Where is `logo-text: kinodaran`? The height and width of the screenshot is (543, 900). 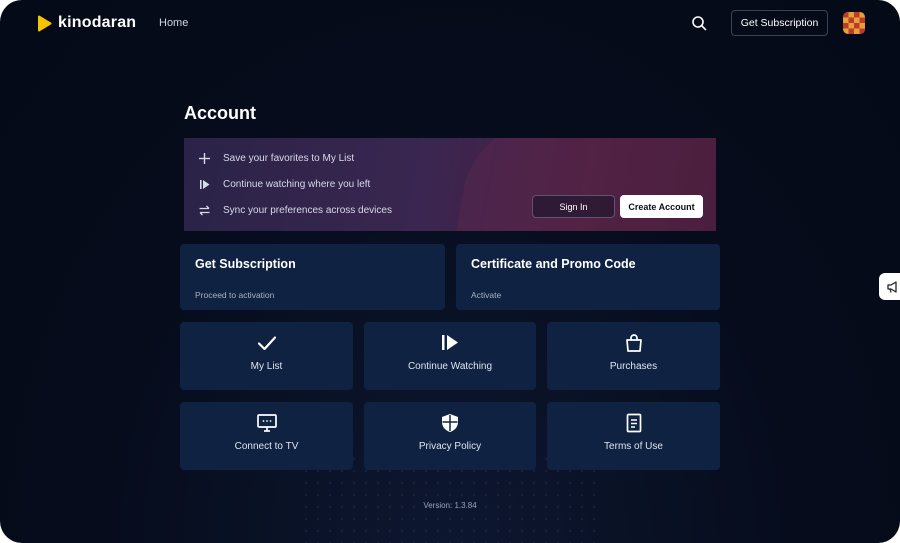
logo-text: kinodaran is located at coordinates (97, 22).